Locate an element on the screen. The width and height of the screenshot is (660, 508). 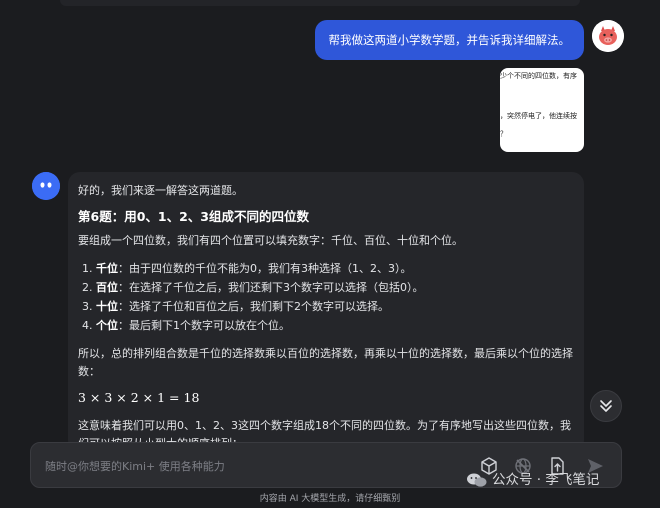
kimi-face-icon is located at coordinates (46, 186).